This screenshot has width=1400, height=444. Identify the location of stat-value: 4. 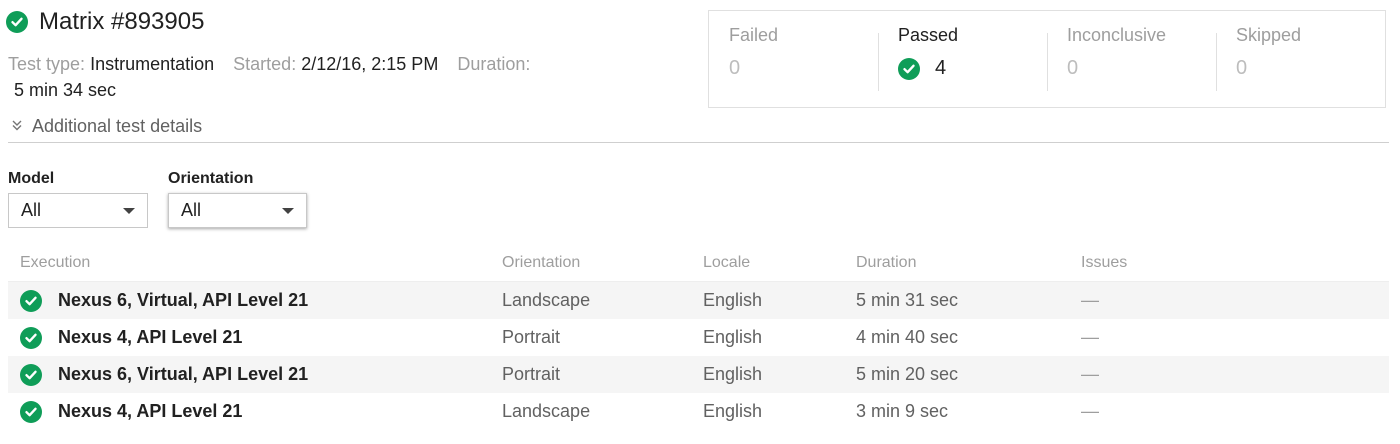
(941, 68).